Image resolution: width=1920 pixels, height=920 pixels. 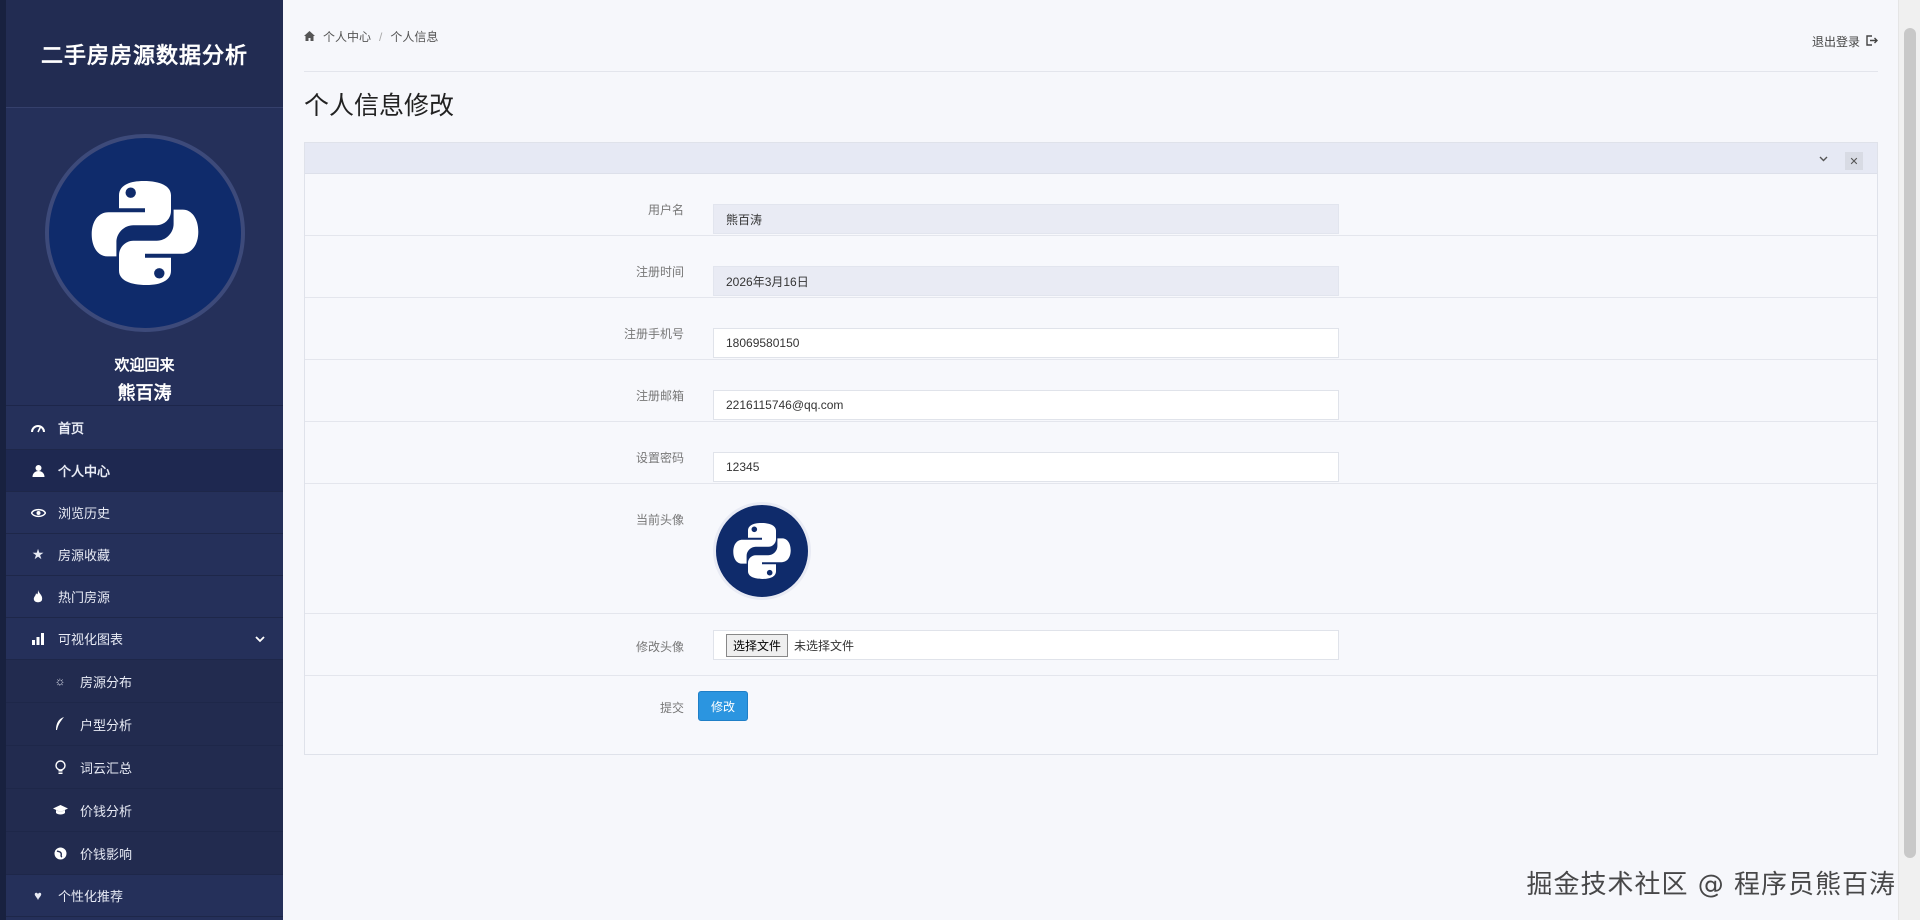 What do you see at coordinates (665, 210) in the screenshot?
I see `username-label: 用户名` at bounding box center [665, 210].